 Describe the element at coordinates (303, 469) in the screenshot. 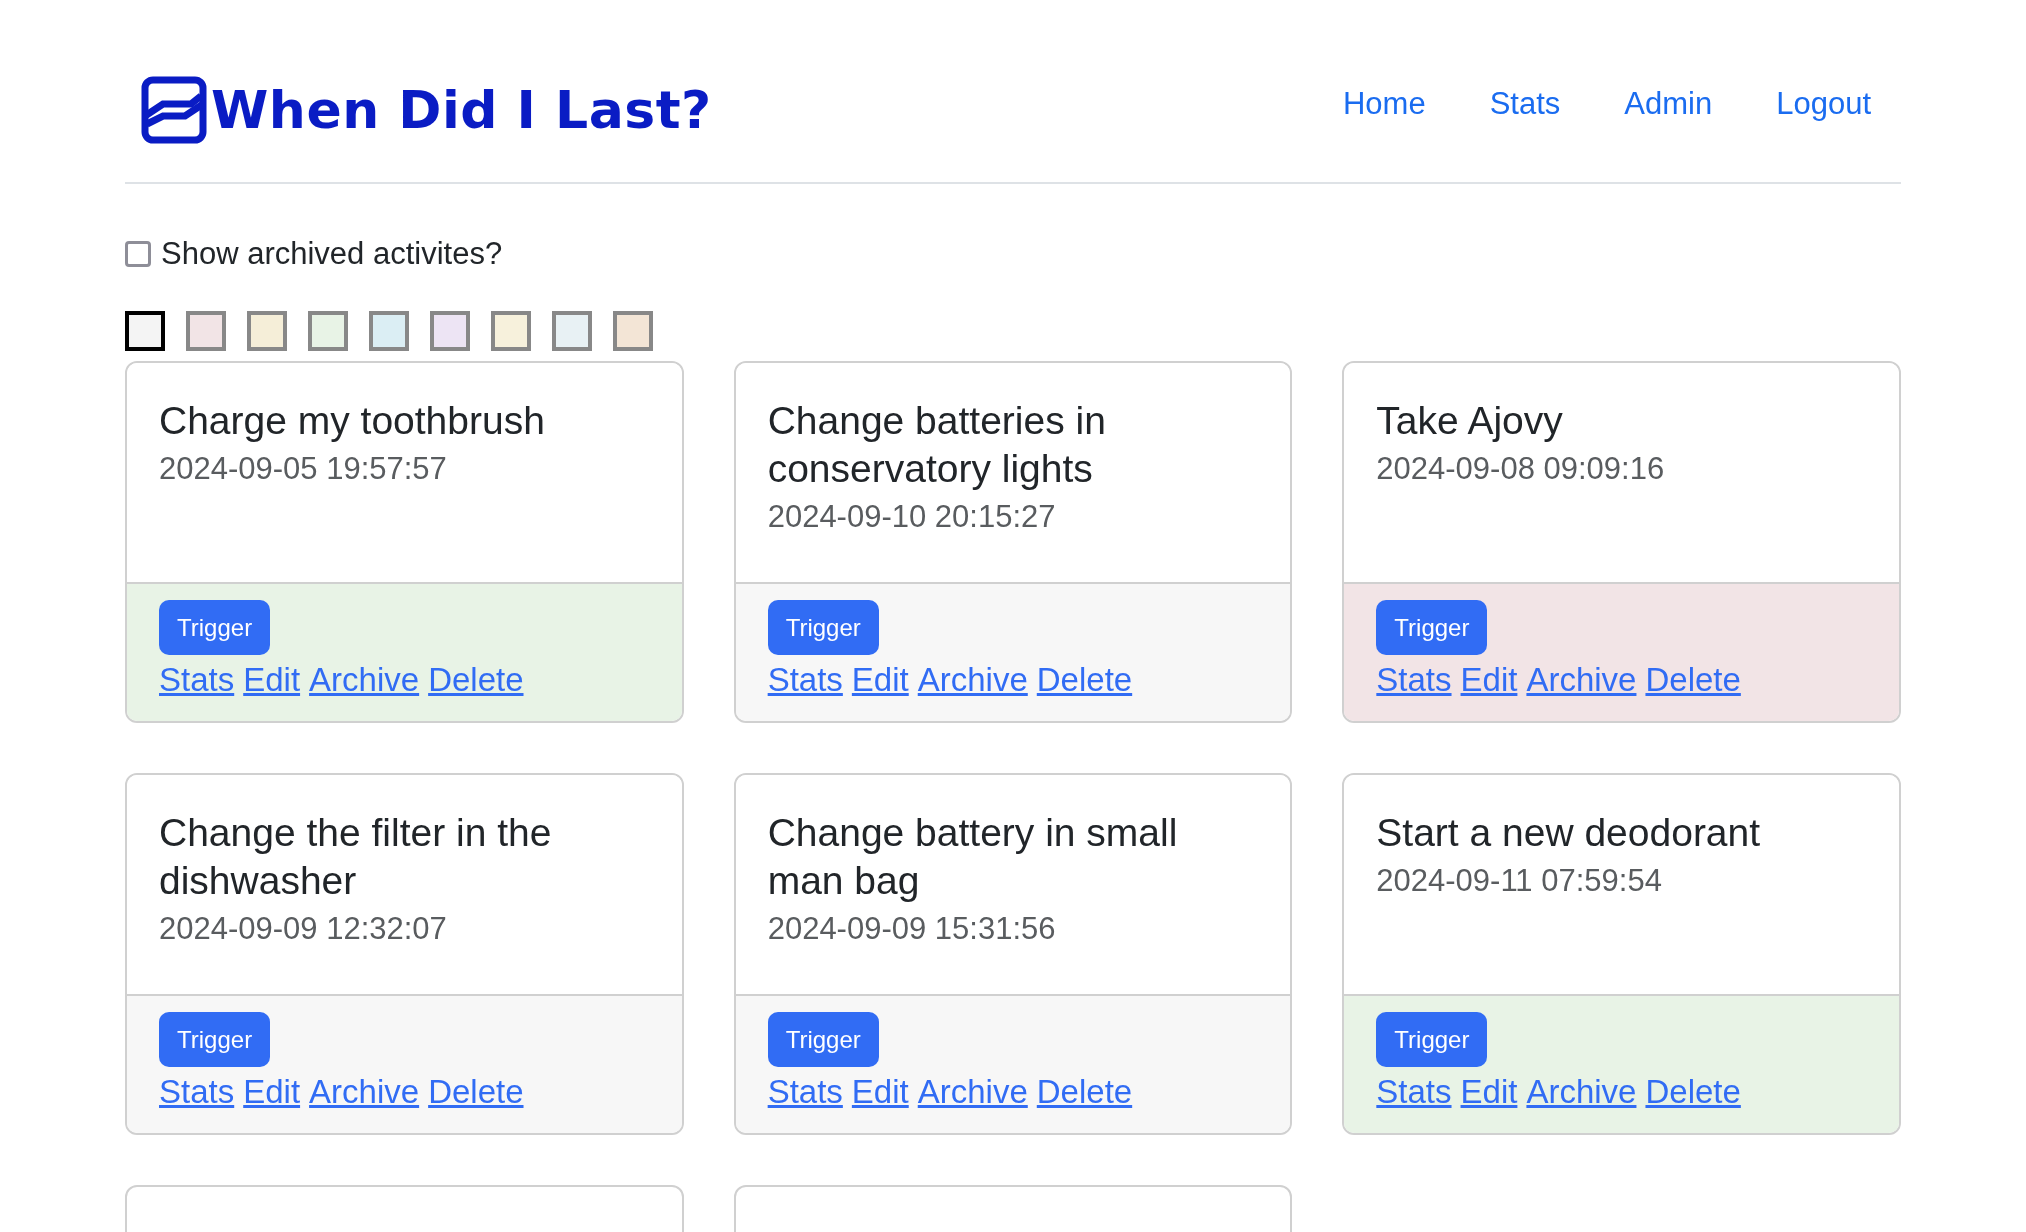

I see `activity-date: 2024-09-05 19:57:57` at that location.